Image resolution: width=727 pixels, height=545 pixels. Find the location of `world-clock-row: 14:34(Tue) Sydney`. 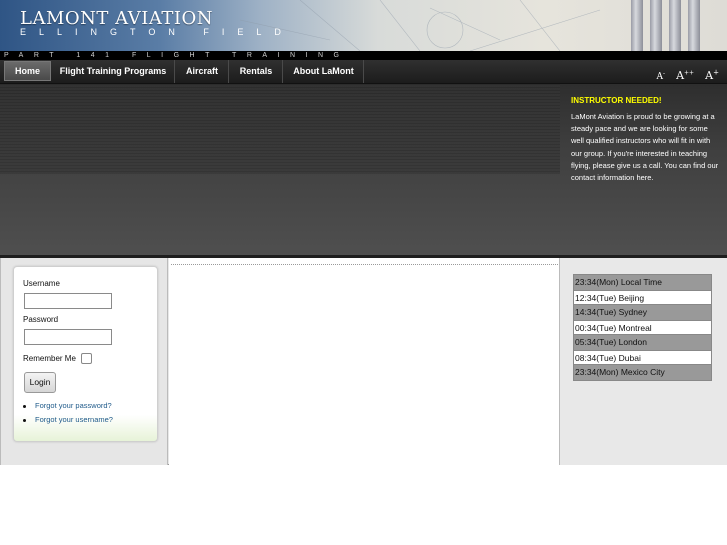

world-clock-row: 14:34(Tue) Sydney is located at coordinates (642, 312).